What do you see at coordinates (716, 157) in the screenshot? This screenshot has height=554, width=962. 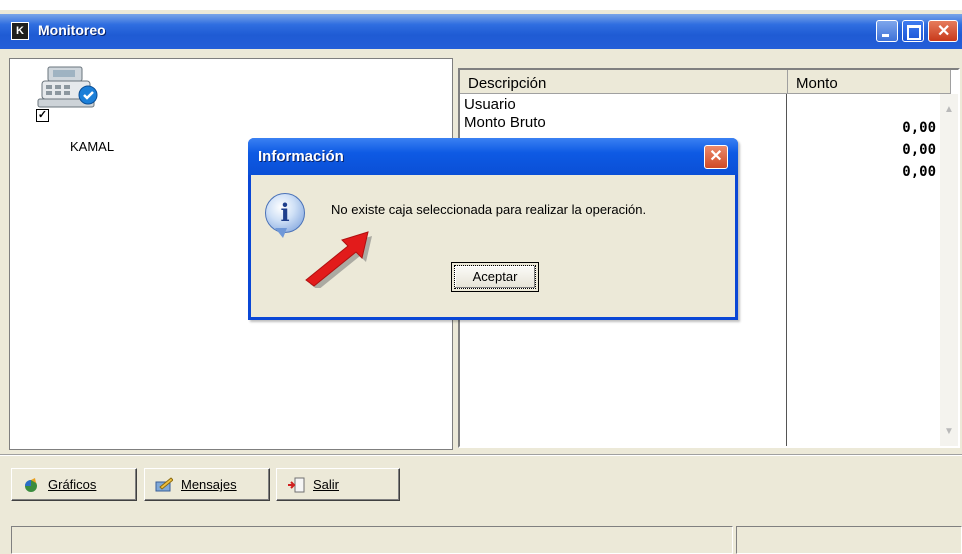 I see `dialog-close-button: ✕` at bounding box center [716, 157].